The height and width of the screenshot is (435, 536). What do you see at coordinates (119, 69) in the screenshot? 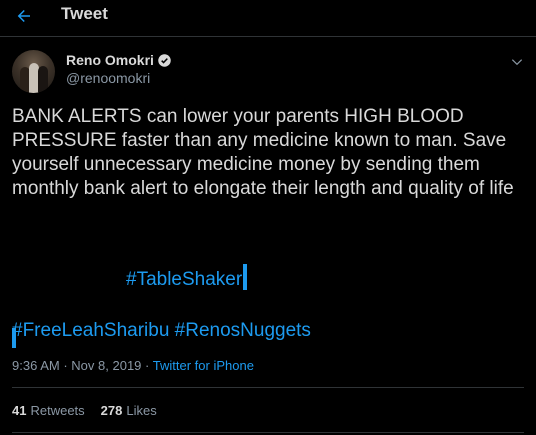
I see `author-info: Reno Omokri @renoomokri` at bounding box center [119, 69].